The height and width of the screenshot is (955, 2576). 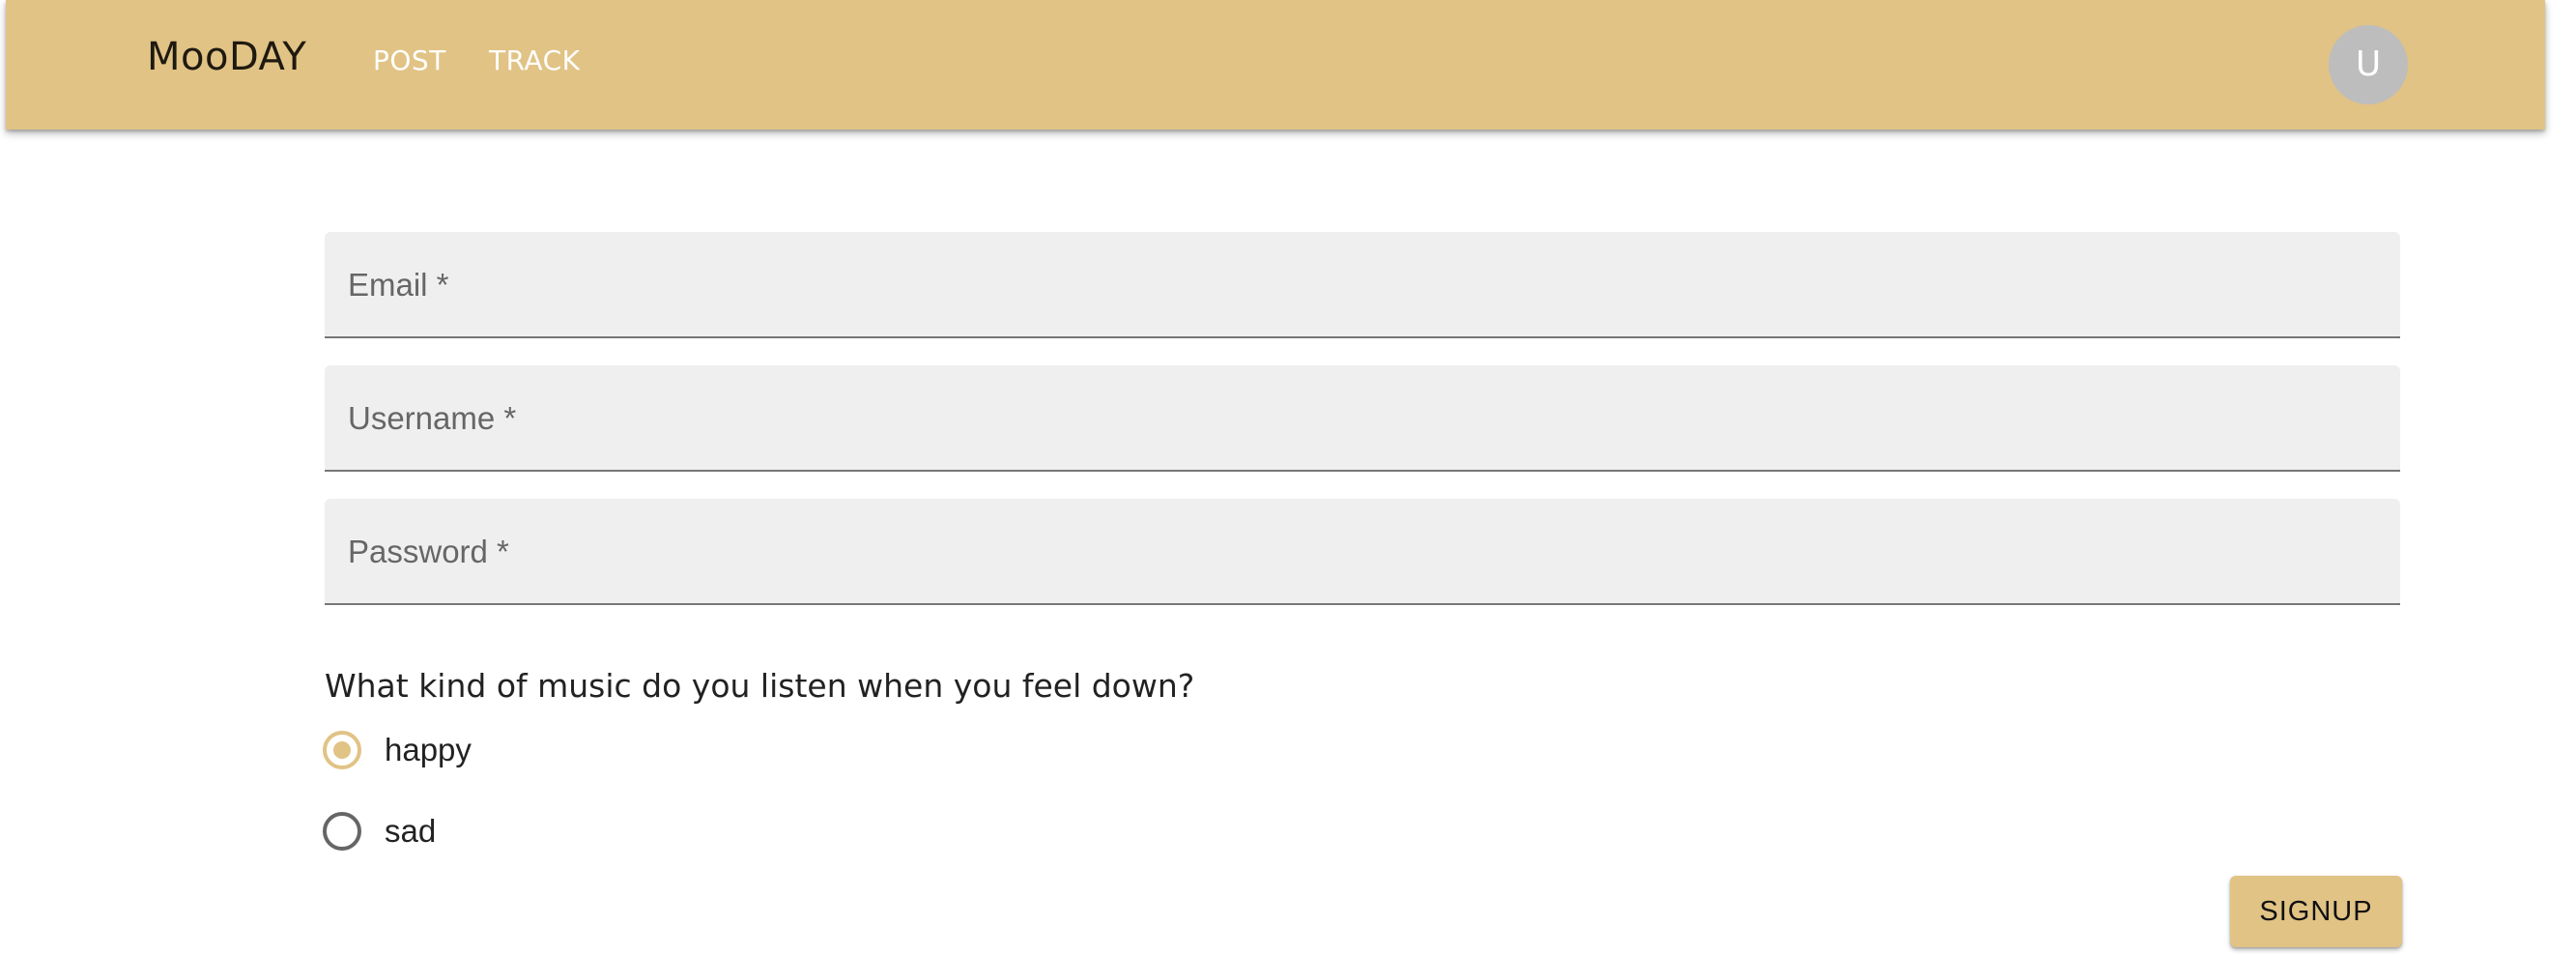 I want to click on radio-dot, so click(x=342, y=750).